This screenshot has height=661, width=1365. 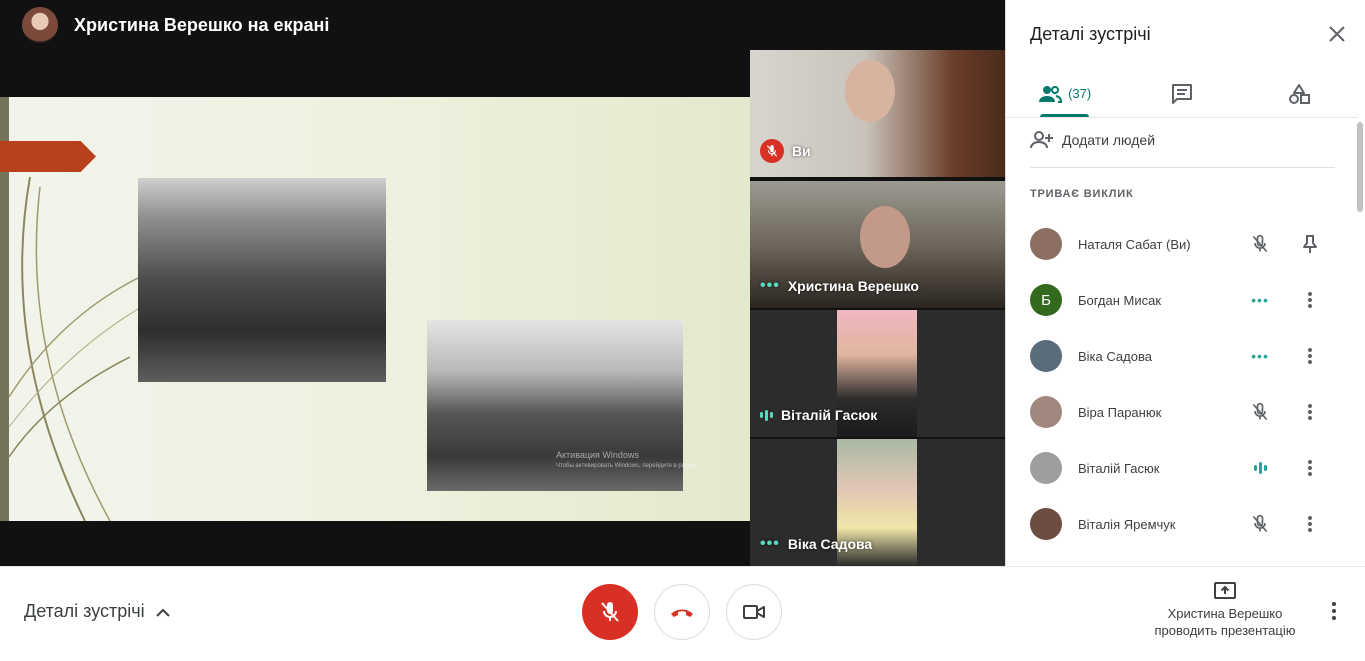 What do you see at coordinates (1182, 167) in the screenshot?
I see `divider` at bounding box center [1182, 167].